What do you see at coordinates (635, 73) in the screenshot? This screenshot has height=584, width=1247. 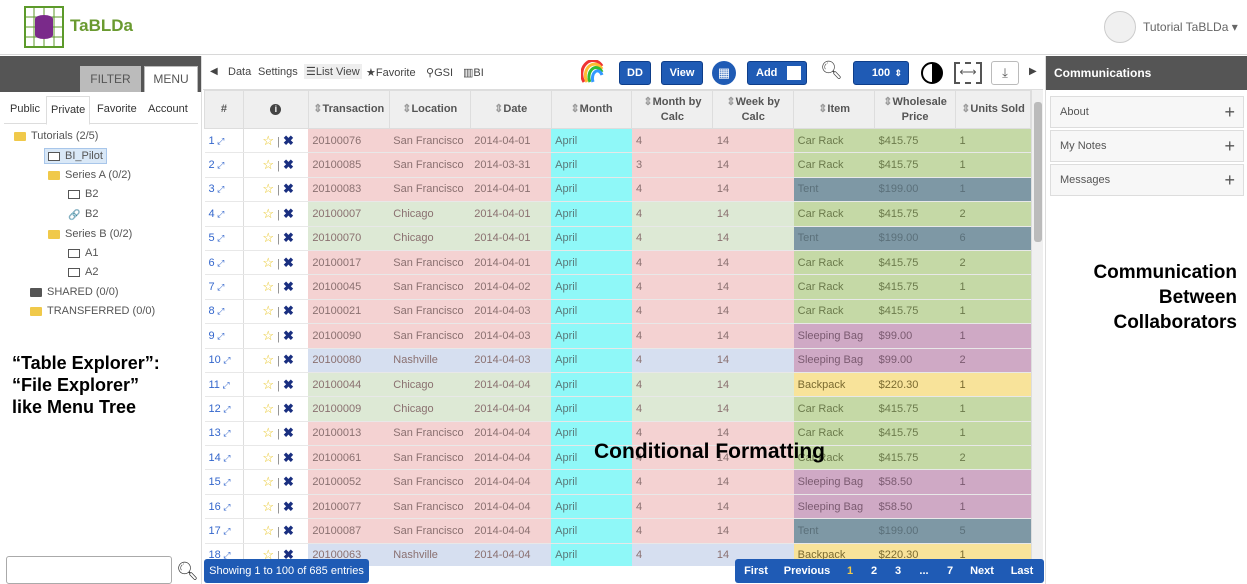 I see `dd-button: DD` at bounding box center [635, 73].